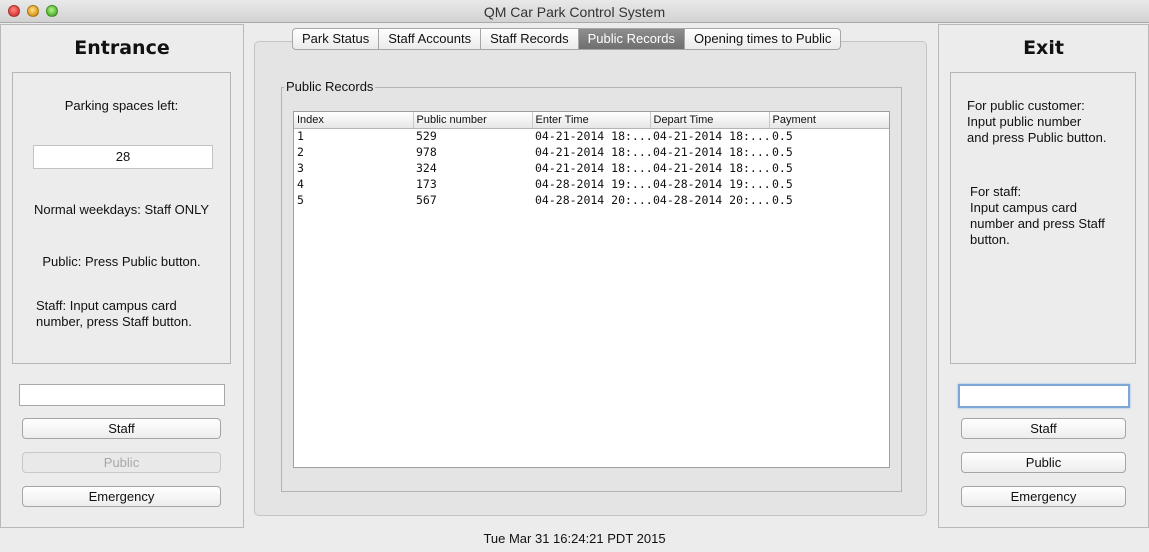 The height and width of the screenshot is (552, 1149). What do you see at coordinates (106, 305) in the screenshot?
I see `staff-note-line-1: Staff: Input campus card` at bounding box center [106, 305].